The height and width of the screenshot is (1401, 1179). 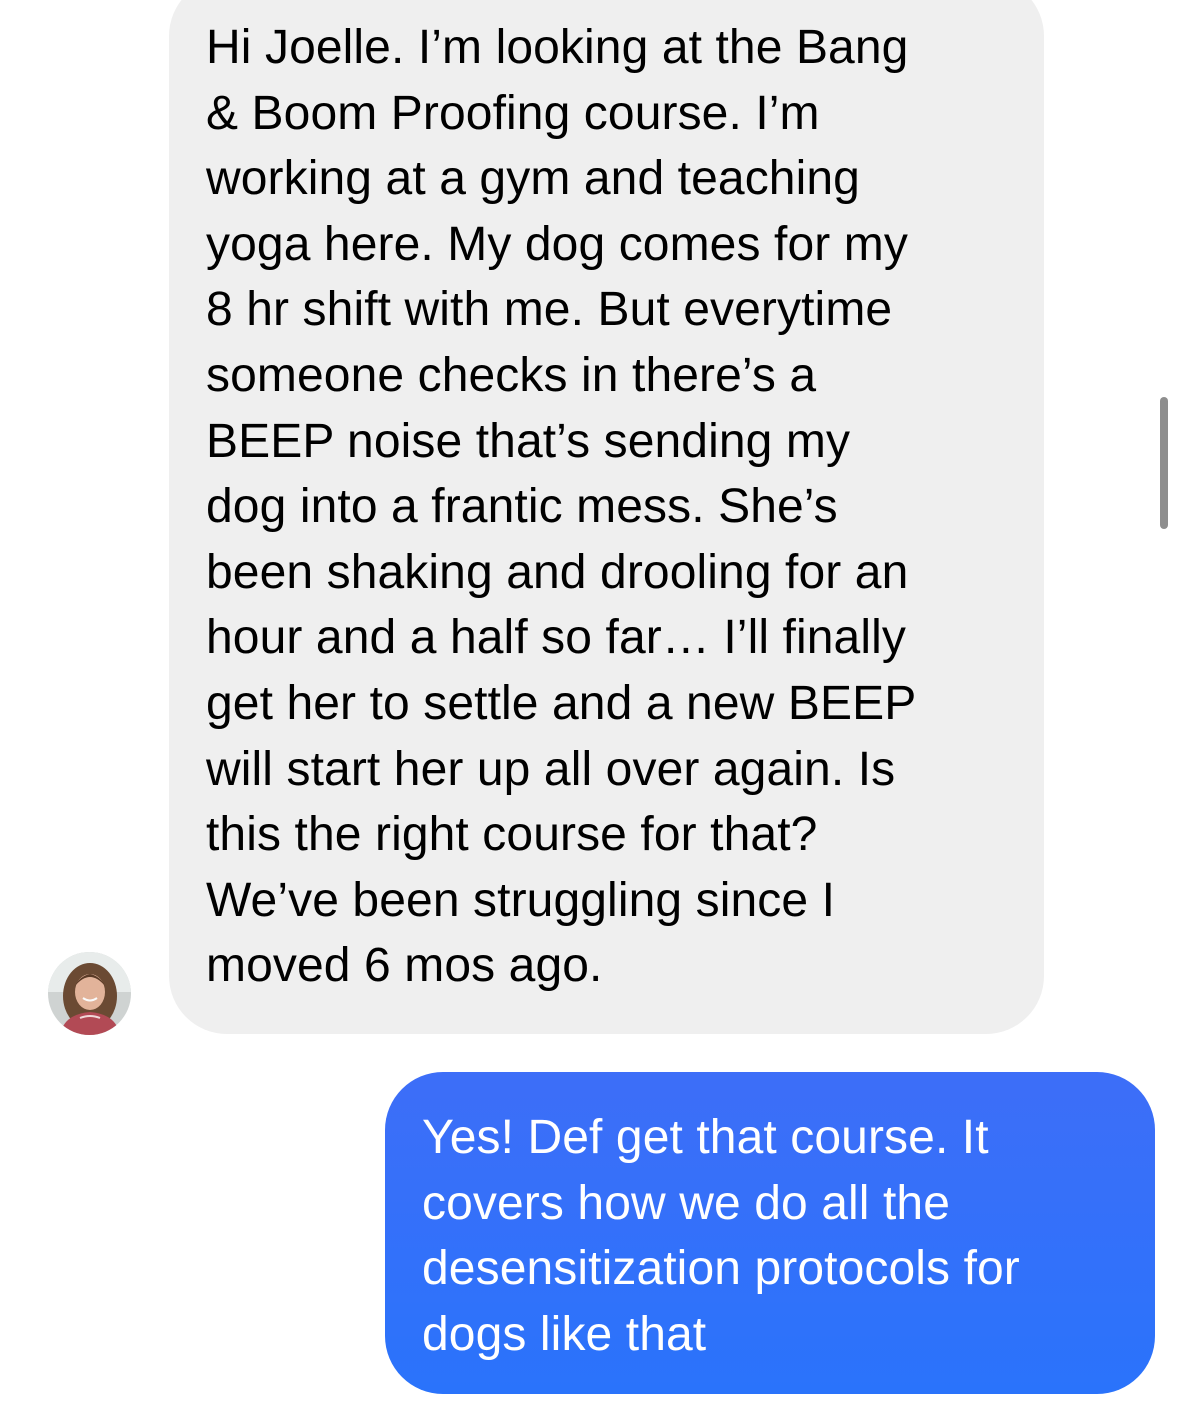 I want to click on scrollbar, so click(x=1164, y=463).